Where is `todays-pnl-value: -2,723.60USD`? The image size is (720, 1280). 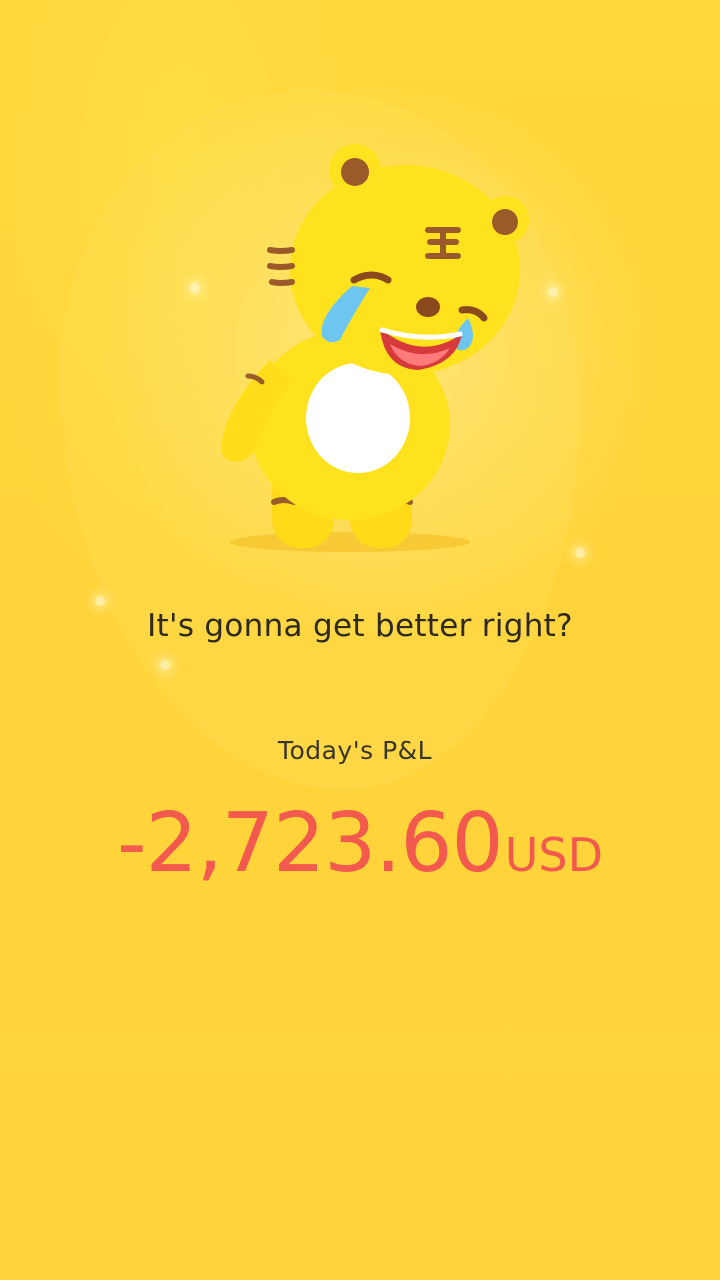 todays-pnl-value: -2,723.60USD is located at coordinates (360, 843).